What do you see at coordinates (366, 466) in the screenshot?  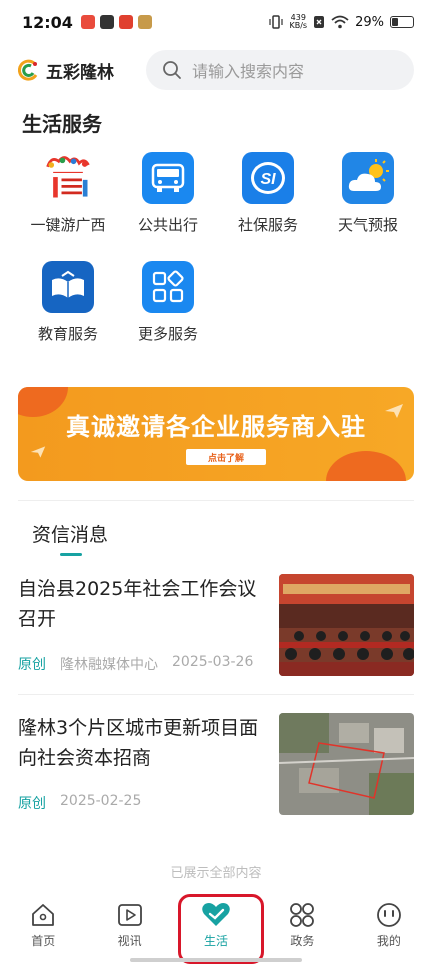 I see `banner-decoration` at bounding box center [366, 466].